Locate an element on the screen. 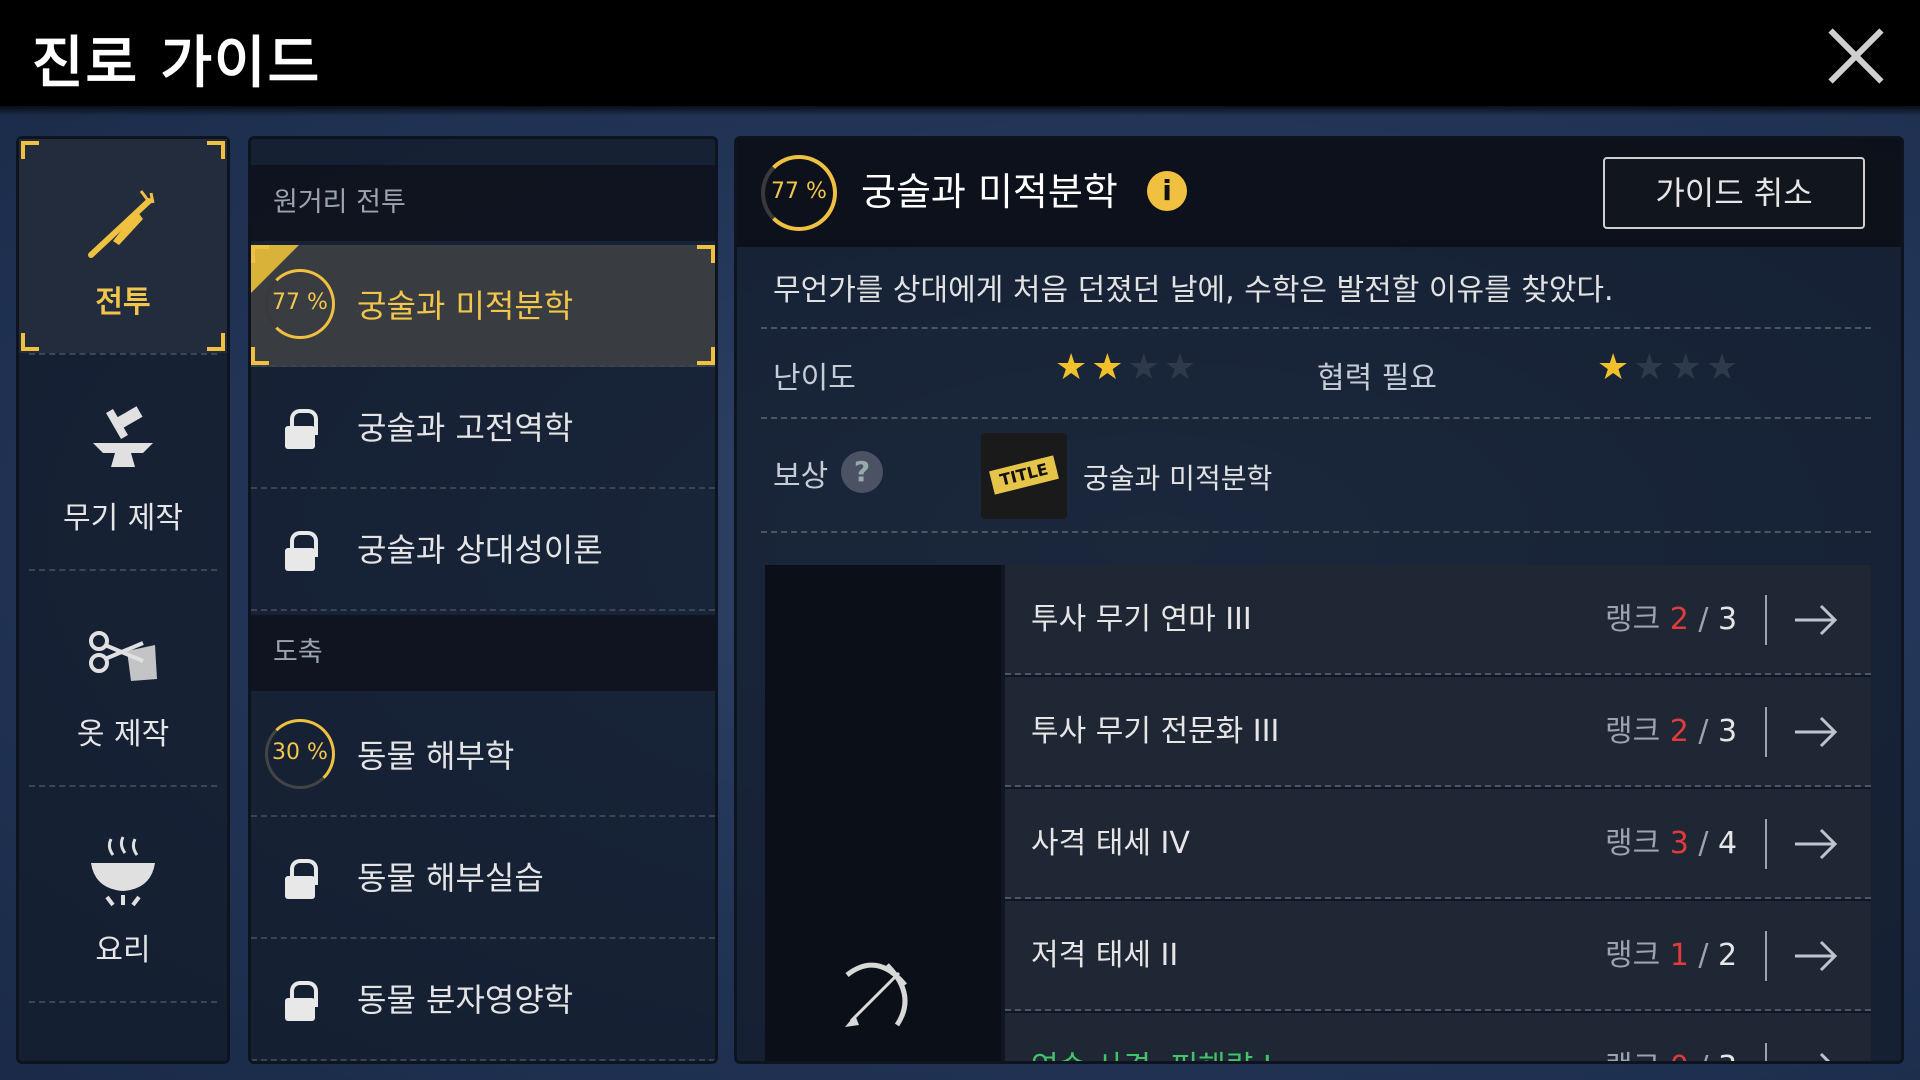  progress-ring: 30 % is located at coordinates (300, 754).